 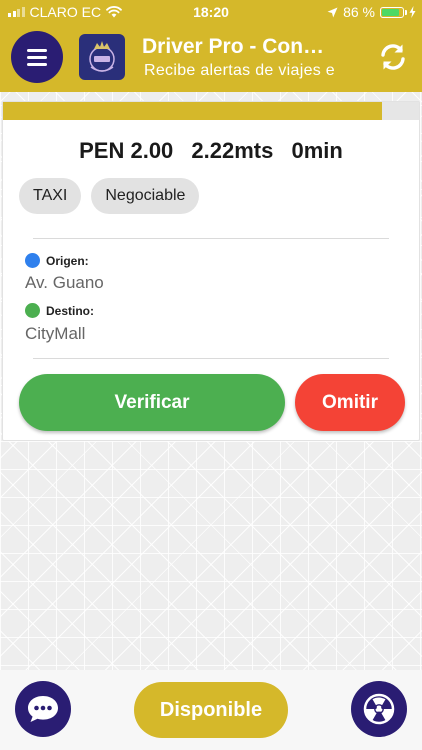 What do you see at coordinates (50, 196) in the screenshot?
I see `chip-service-type: TAXI` at bounding box center [50, 196].